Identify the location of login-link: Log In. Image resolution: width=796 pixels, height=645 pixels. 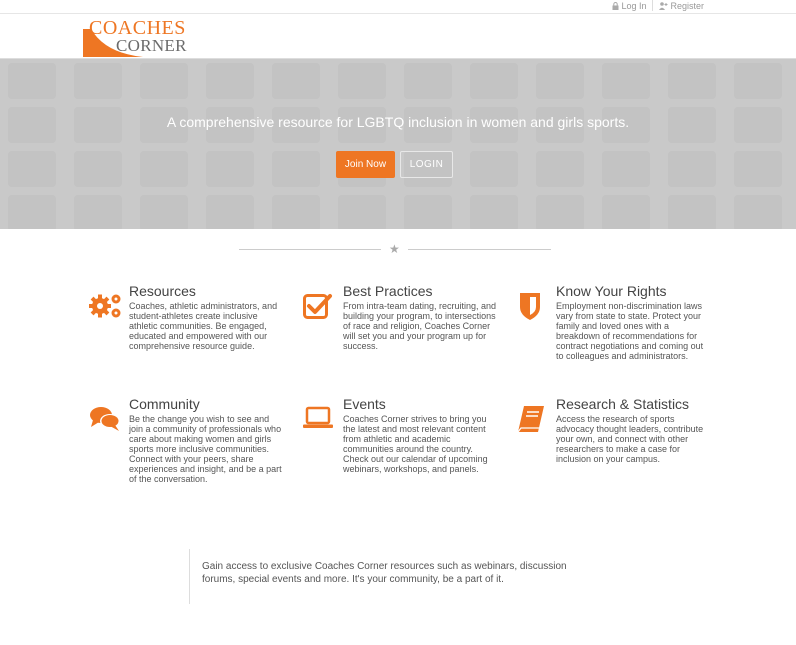
(629, 5).